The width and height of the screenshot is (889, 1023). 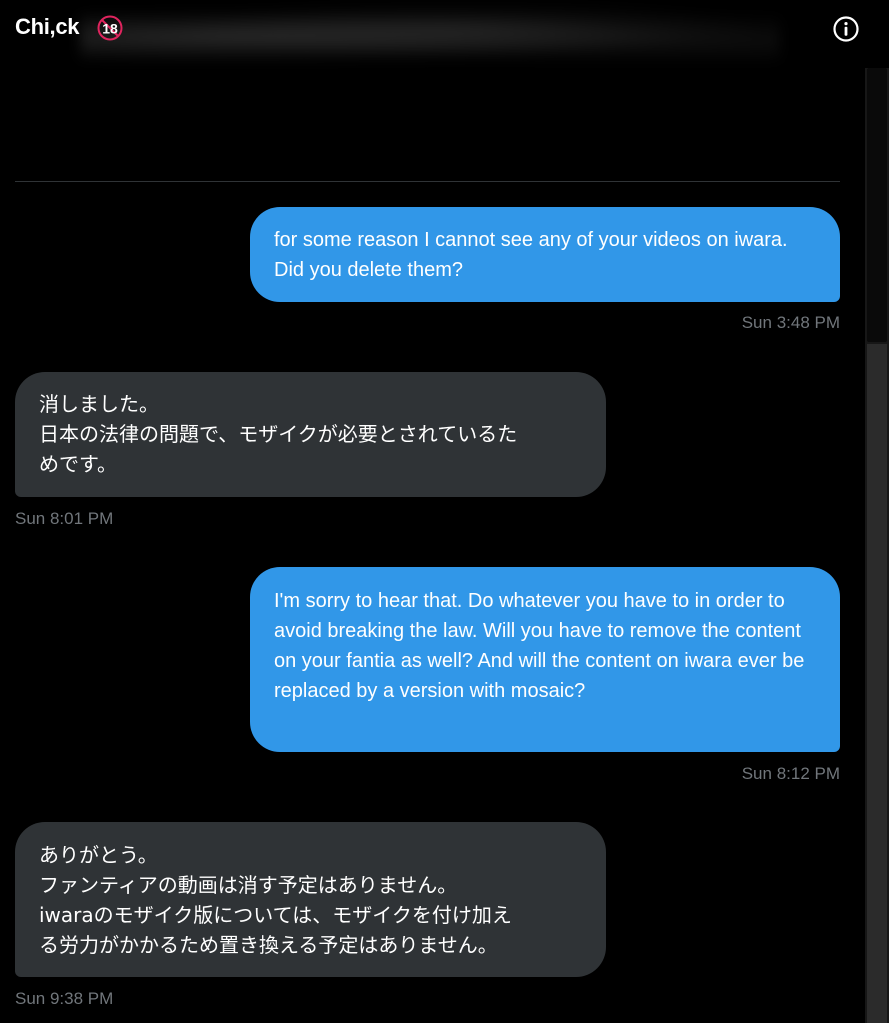 I want to click on message-bubble-received: 消しました。 日本の法律の問題で、モザイクが必要とされているた めです。, so click(x=310, y=434).